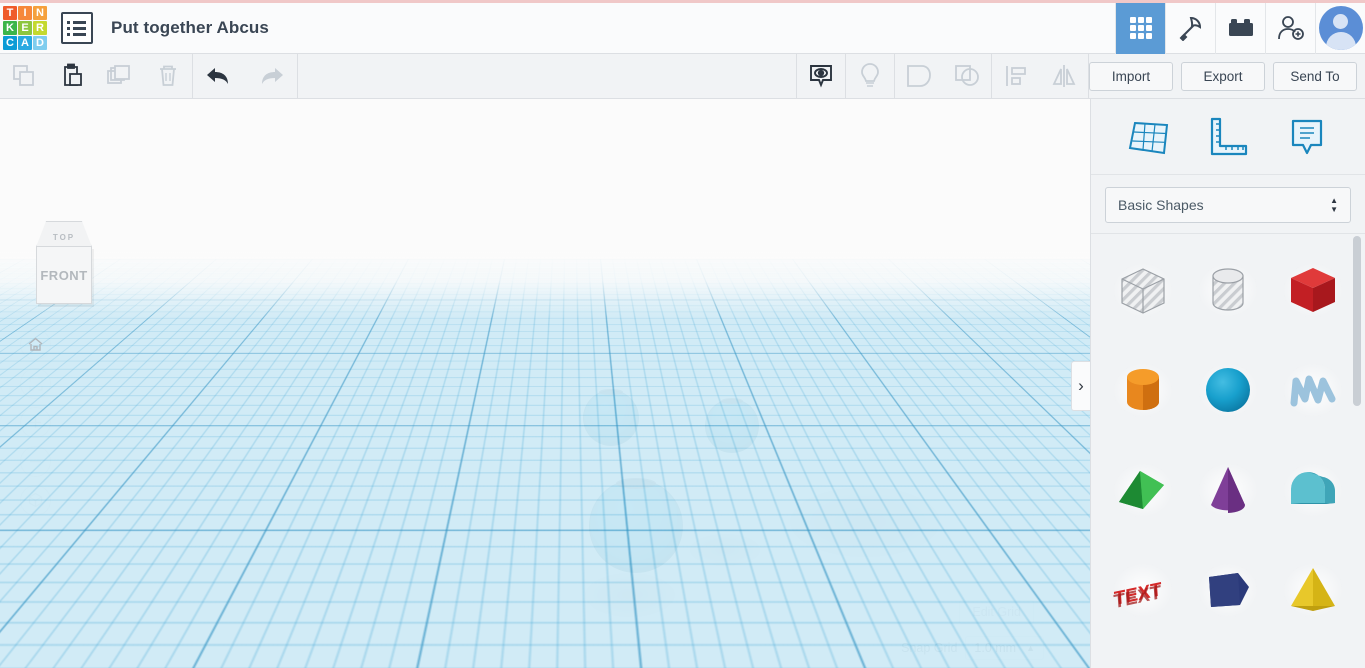  What do you see at coordinates (636, 525) in the screenshot?
I see `sphere-large-center` at bounding box center [636, 525].